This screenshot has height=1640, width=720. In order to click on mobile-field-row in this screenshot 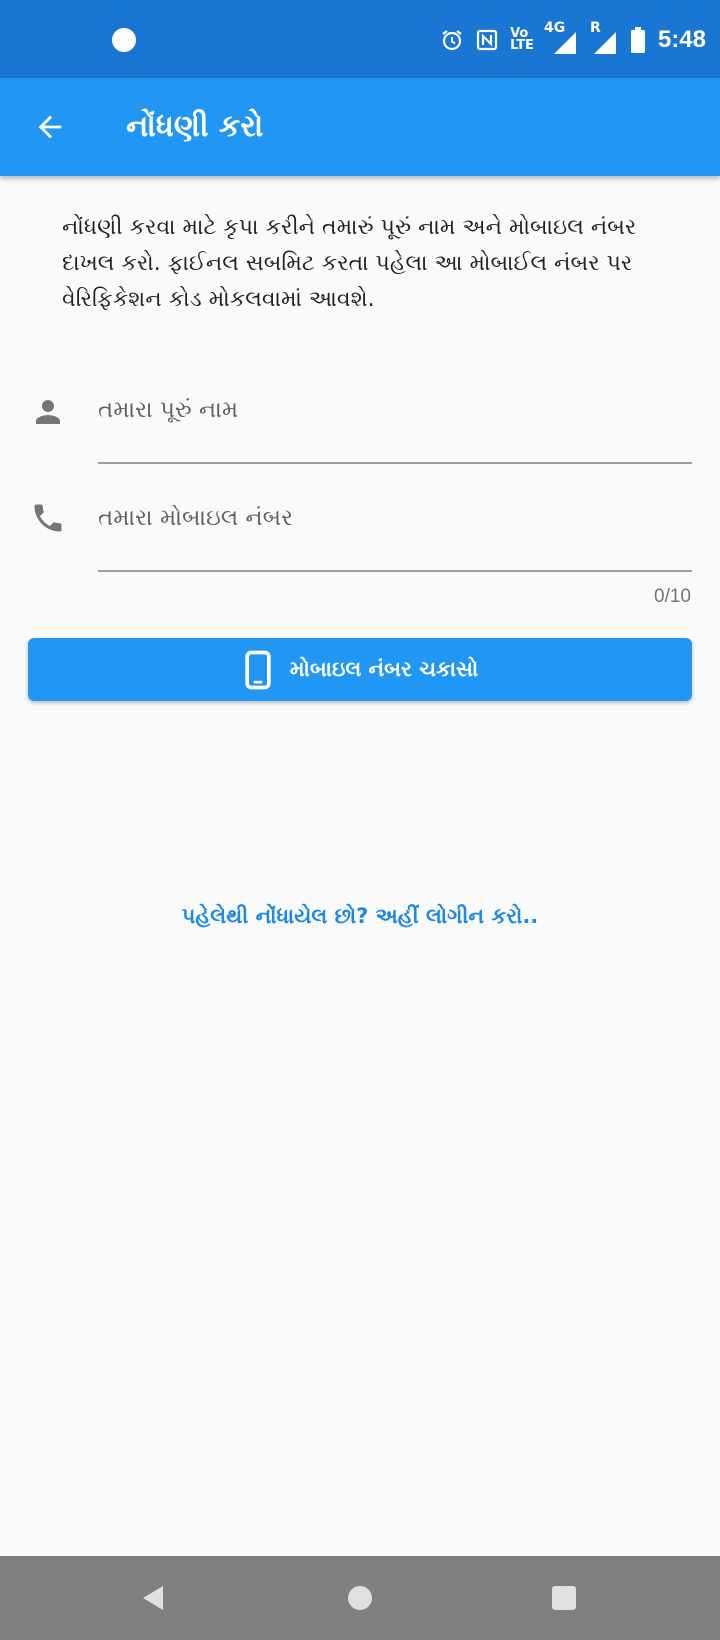, I will do `click(360, 531)`.